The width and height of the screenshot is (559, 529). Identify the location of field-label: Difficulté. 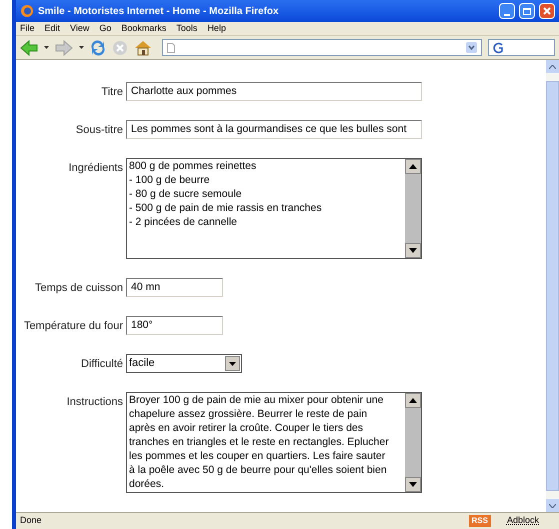
(102, 364).